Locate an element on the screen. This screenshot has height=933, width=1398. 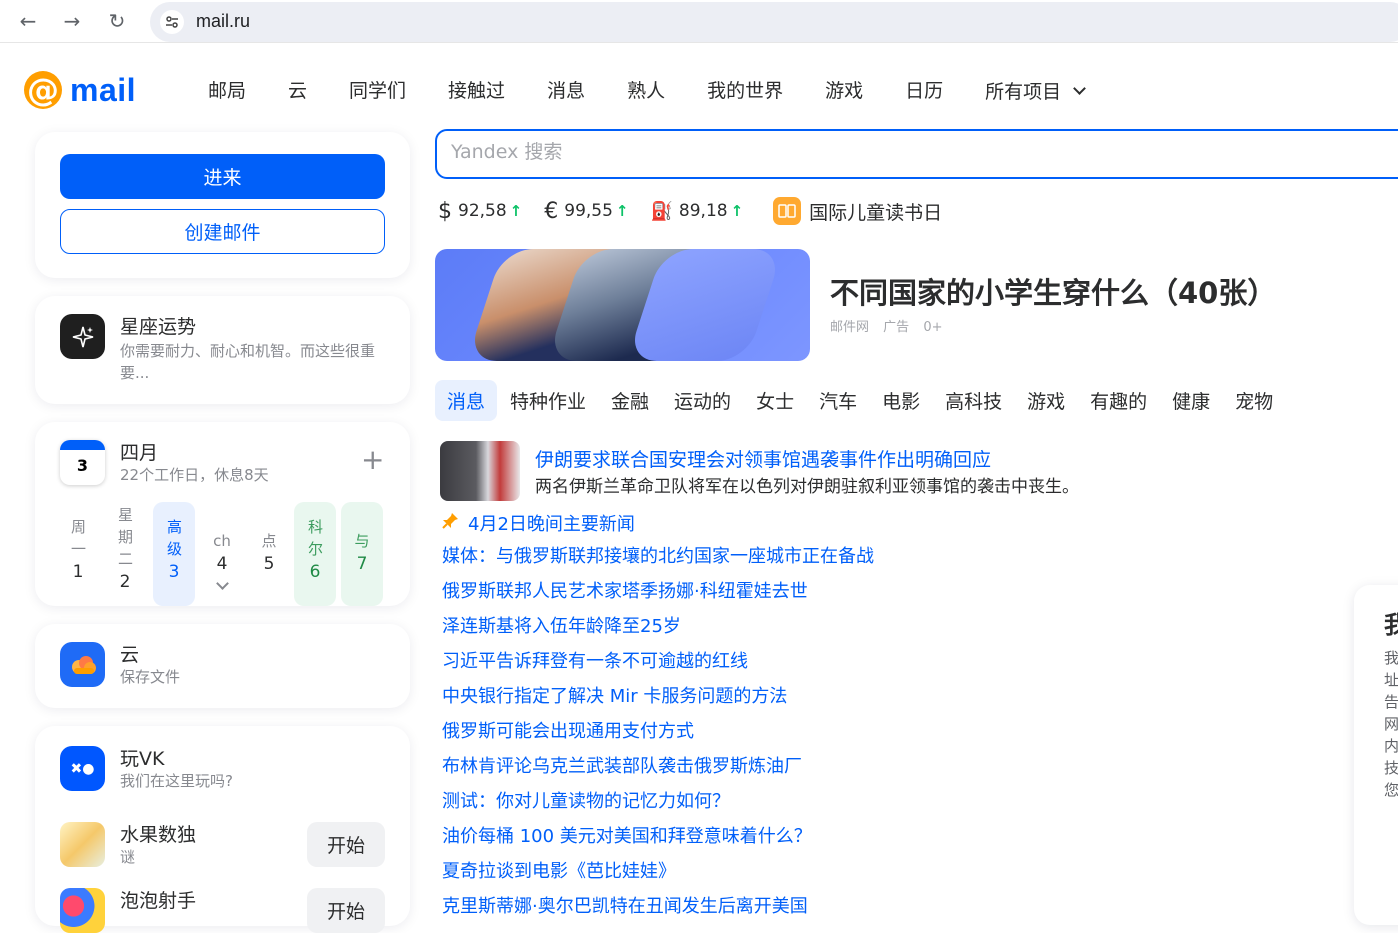
tab-auto: 汽车 is located at coordinates (838, 400).